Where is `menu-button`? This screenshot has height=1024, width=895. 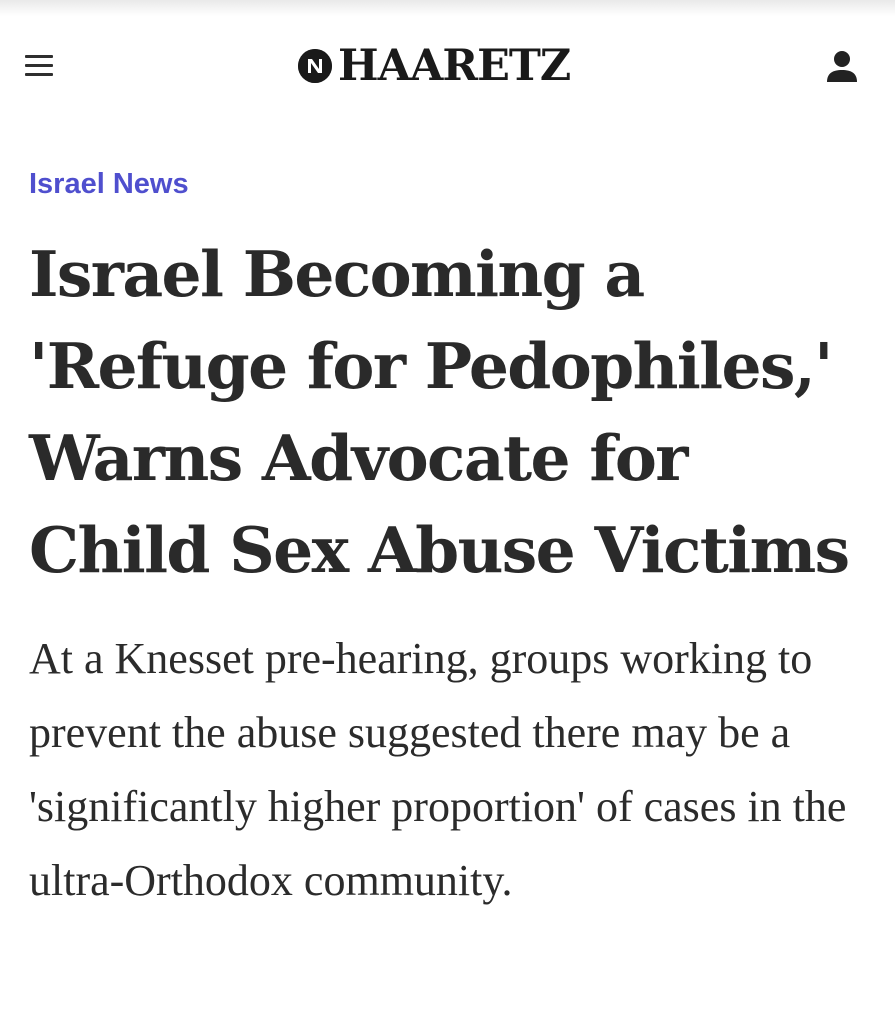
menu-button is located at coordinates (39, 65).